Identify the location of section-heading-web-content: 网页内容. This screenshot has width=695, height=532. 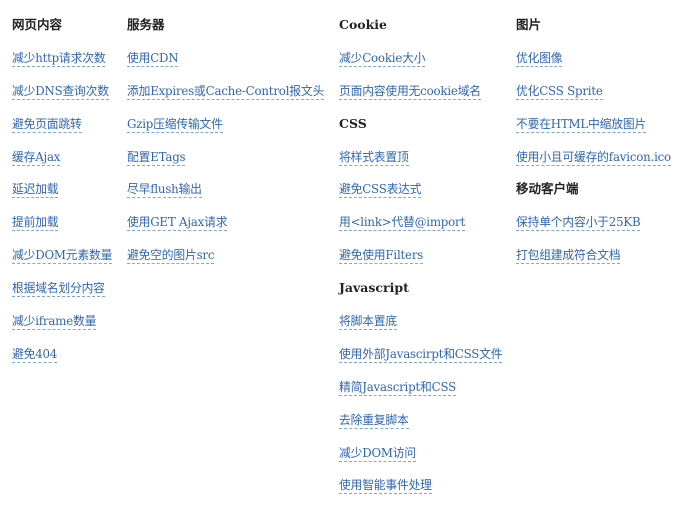
(37, 24).